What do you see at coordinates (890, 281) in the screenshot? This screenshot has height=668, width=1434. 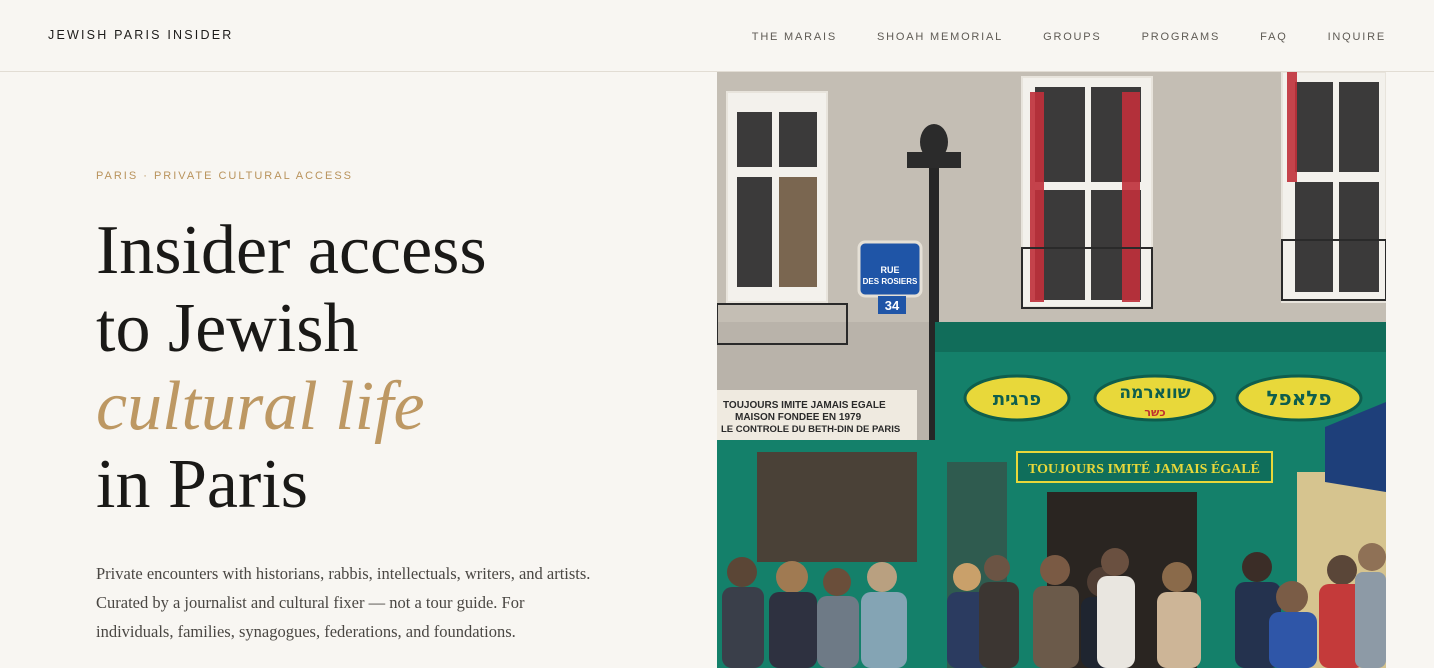 I see `street-sign-line2: DES ROSIERS` at bounding box center [890, 281].